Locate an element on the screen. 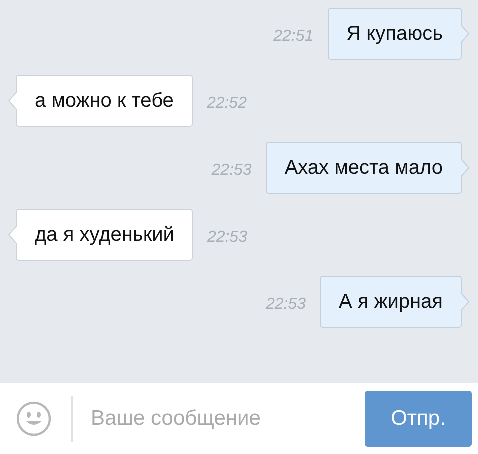  emoji-icon is located at coordinates (34, 418).